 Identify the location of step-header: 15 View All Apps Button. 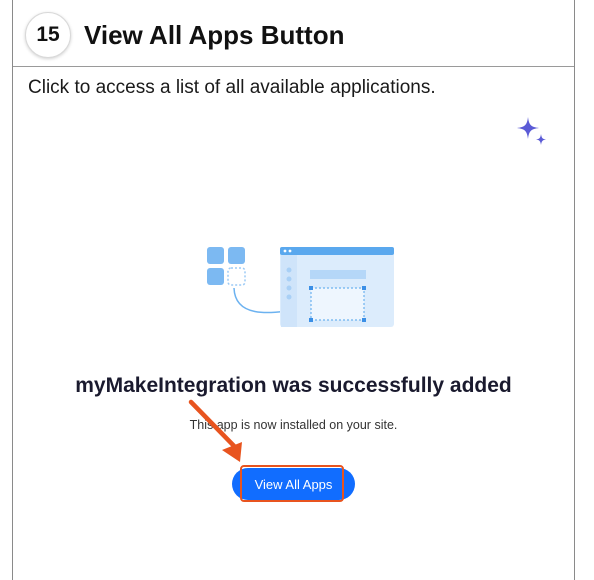
(184, 35).